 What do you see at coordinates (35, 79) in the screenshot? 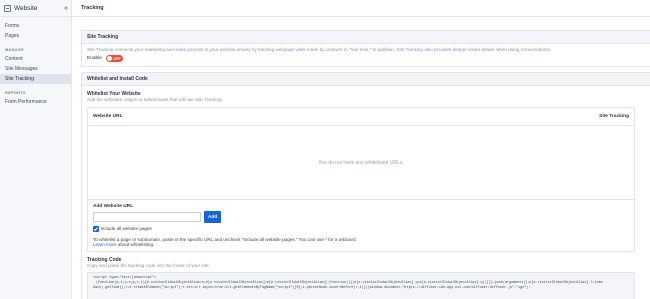
I see `sidebar-item-site-tracking: Site Tracking` at bounding box center [35, 79].